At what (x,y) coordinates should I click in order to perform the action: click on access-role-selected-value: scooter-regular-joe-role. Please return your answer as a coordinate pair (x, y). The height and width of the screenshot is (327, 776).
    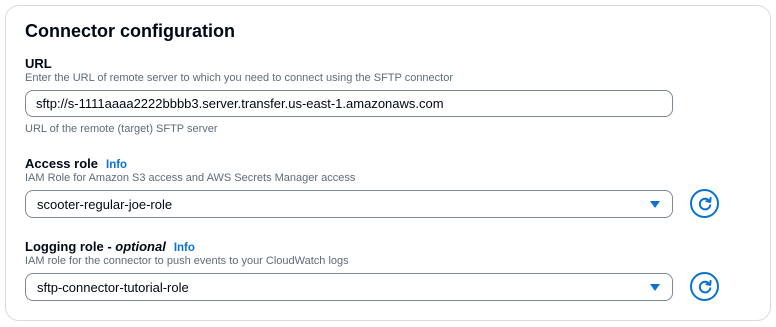
    Looking at the image, I should click on (105, 204).